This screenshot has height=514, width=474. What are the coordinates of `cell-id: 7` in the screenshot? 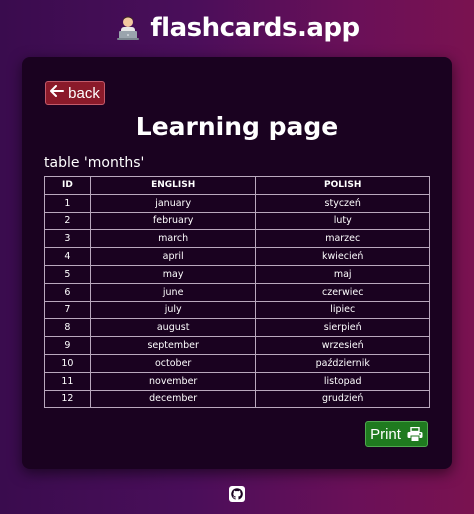 It's located at (67, 310).